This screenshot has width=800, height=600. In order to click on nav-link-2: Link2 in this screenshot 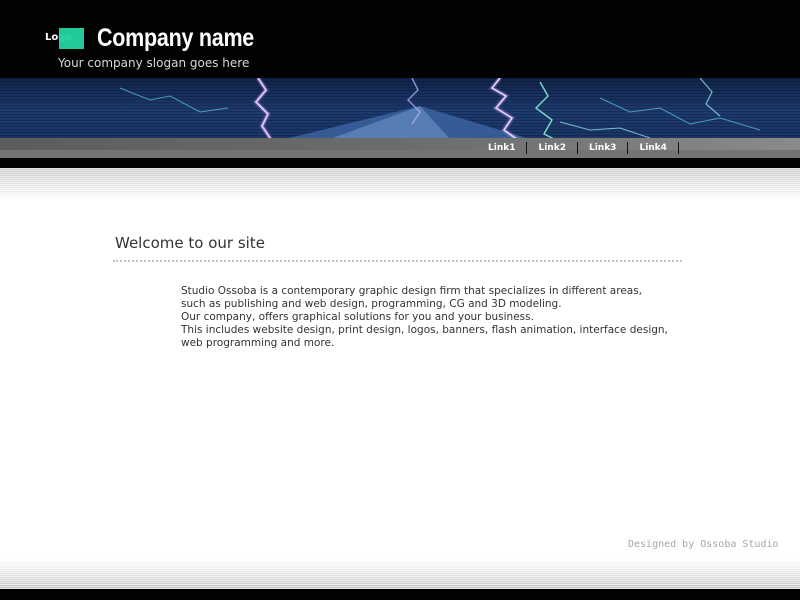, I will do `click(551, 148)`.